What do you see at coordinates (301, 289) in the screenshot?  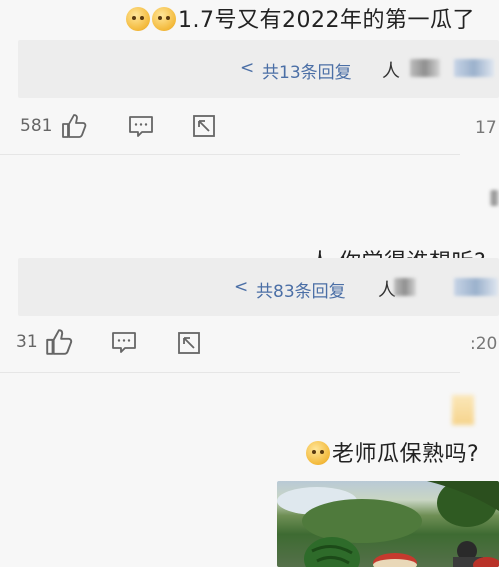 I see `comment-2-replies-link: 共83条回复` at bounding box center [301, 289].